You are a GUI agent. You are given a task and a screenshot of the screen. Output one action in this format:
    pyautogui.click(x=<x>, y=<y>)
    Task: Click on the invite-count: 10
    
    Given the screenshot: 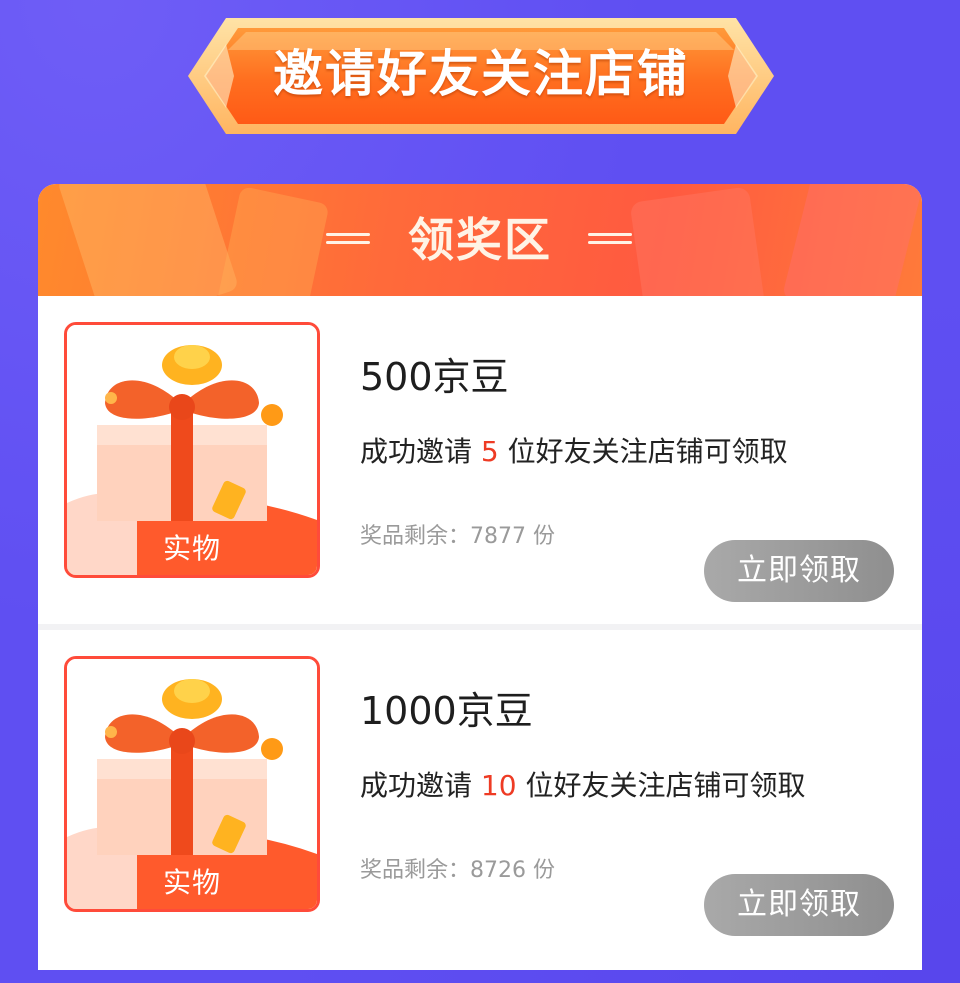 What is the action you would take?
    pyautogui.click(x=498, y=785)
    